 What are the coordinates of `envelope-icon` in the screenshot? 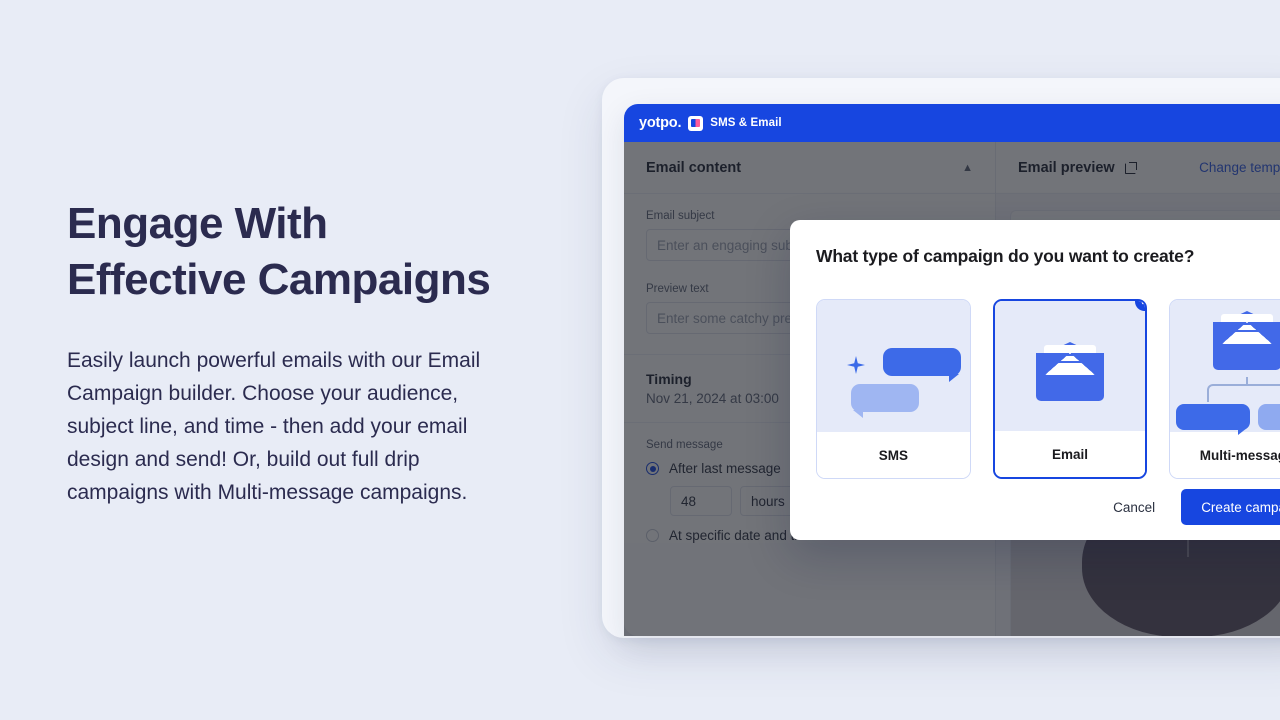 It's located at (1070, 366).